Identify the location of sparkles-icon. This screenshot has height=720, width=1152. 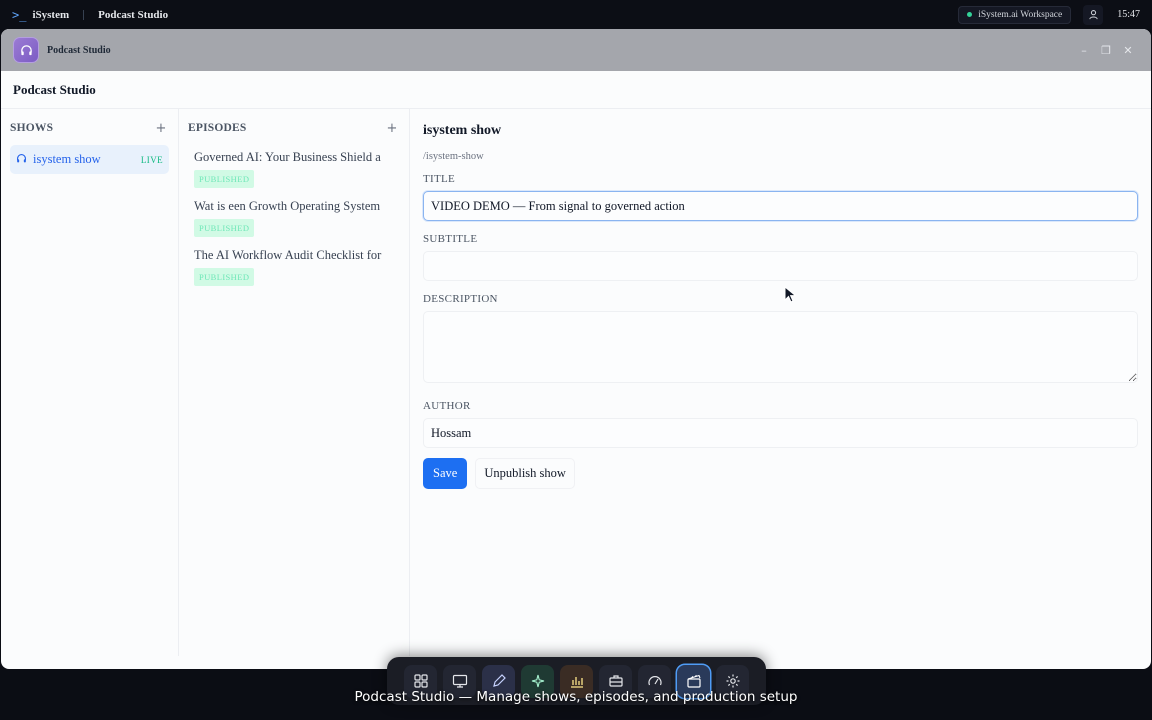
(537, 681).